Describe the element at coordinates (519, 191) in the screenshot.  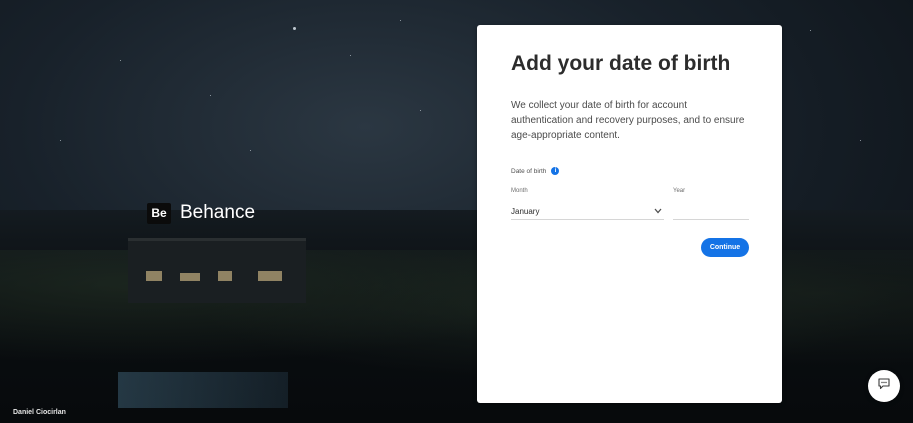
I see `month-label: Month` at that location.